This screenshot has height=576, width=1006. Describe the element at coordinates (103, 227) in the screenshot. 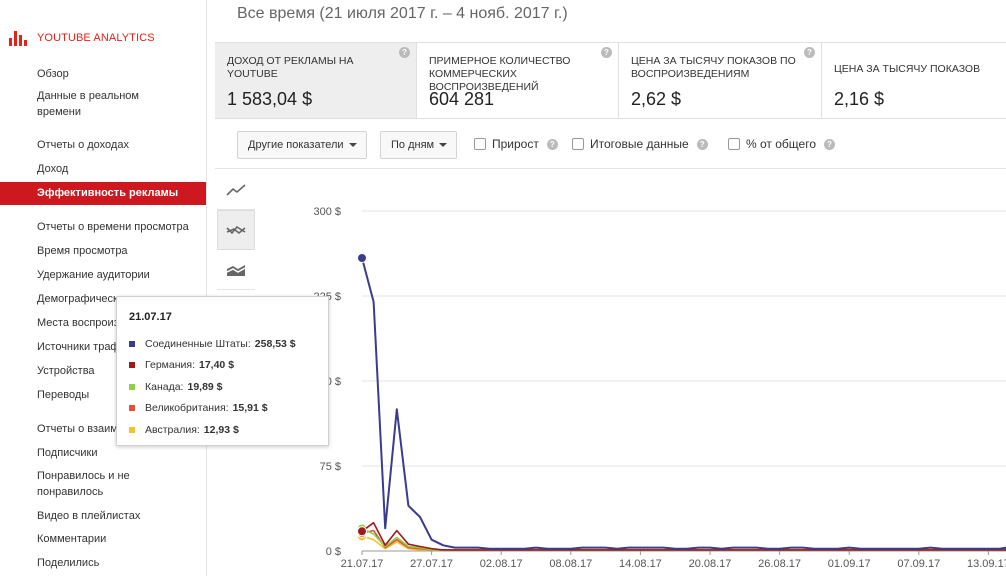

I see `sidebar-item-watch-time-reports: Отчеты о времени просмотра` at that location.